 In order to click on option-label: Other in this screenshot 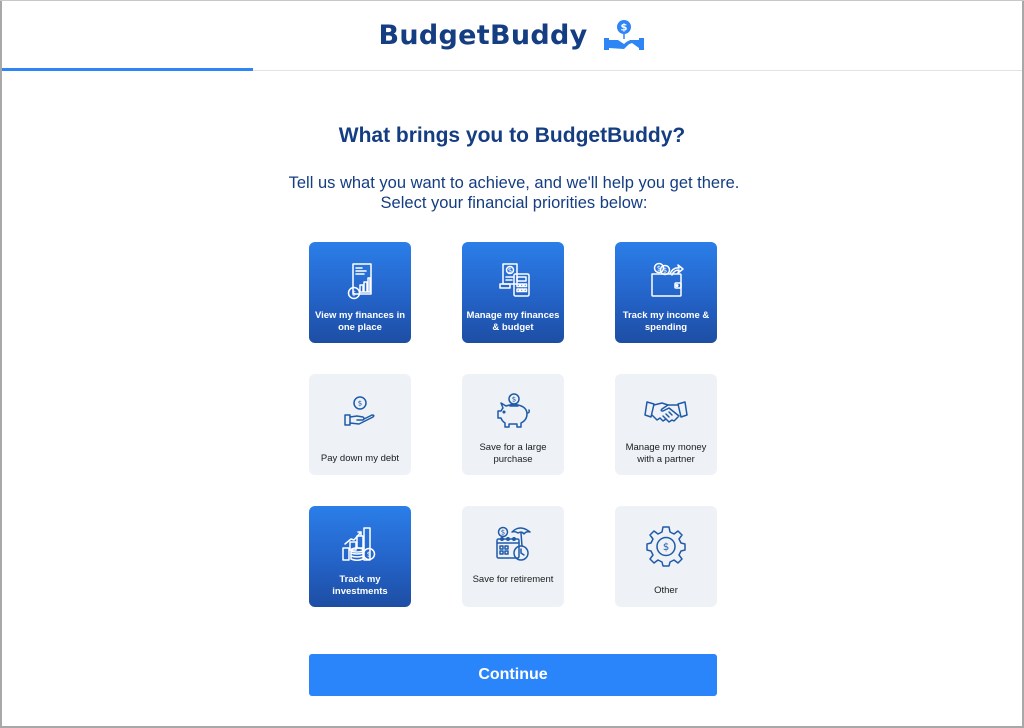, I will do `click(666, 590)`.